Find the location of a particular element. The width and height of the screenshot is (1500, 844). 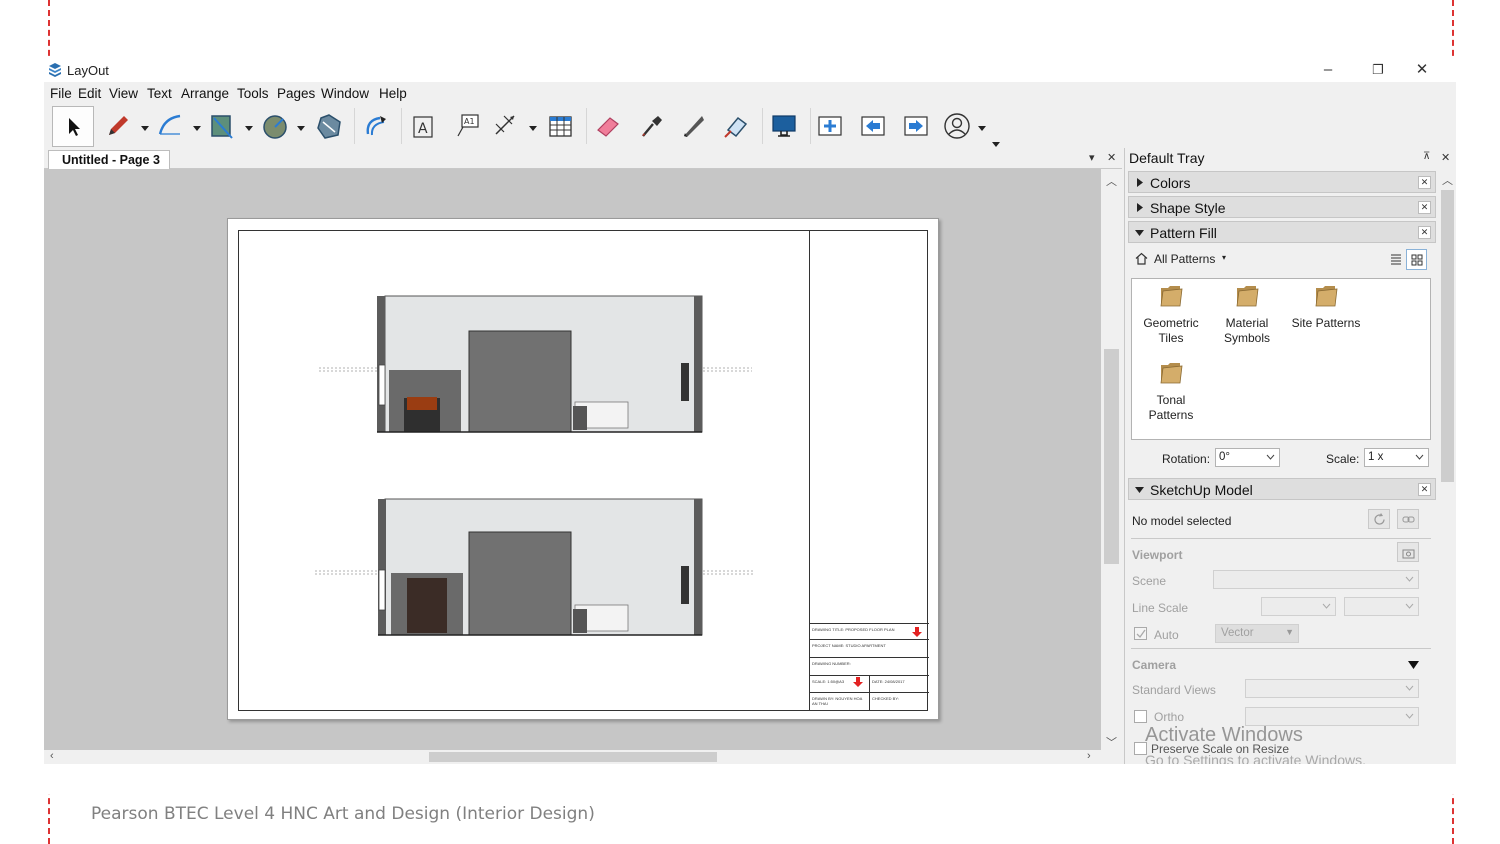

link-model-button is located at coordinates (1408, 519).